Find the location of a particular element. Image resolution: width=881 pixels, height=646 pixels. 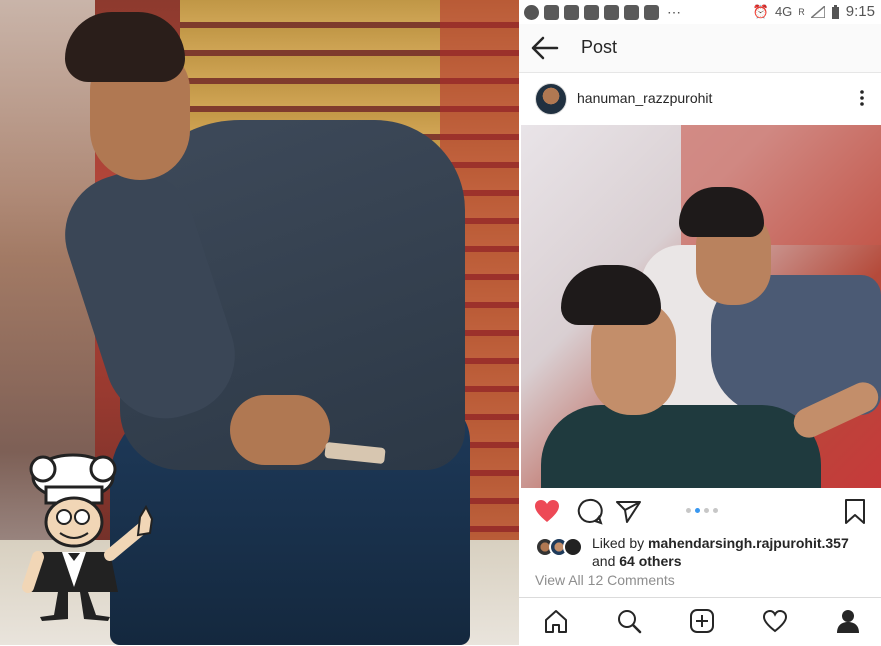

carousel-indicator is located at coordinates (702, 510).